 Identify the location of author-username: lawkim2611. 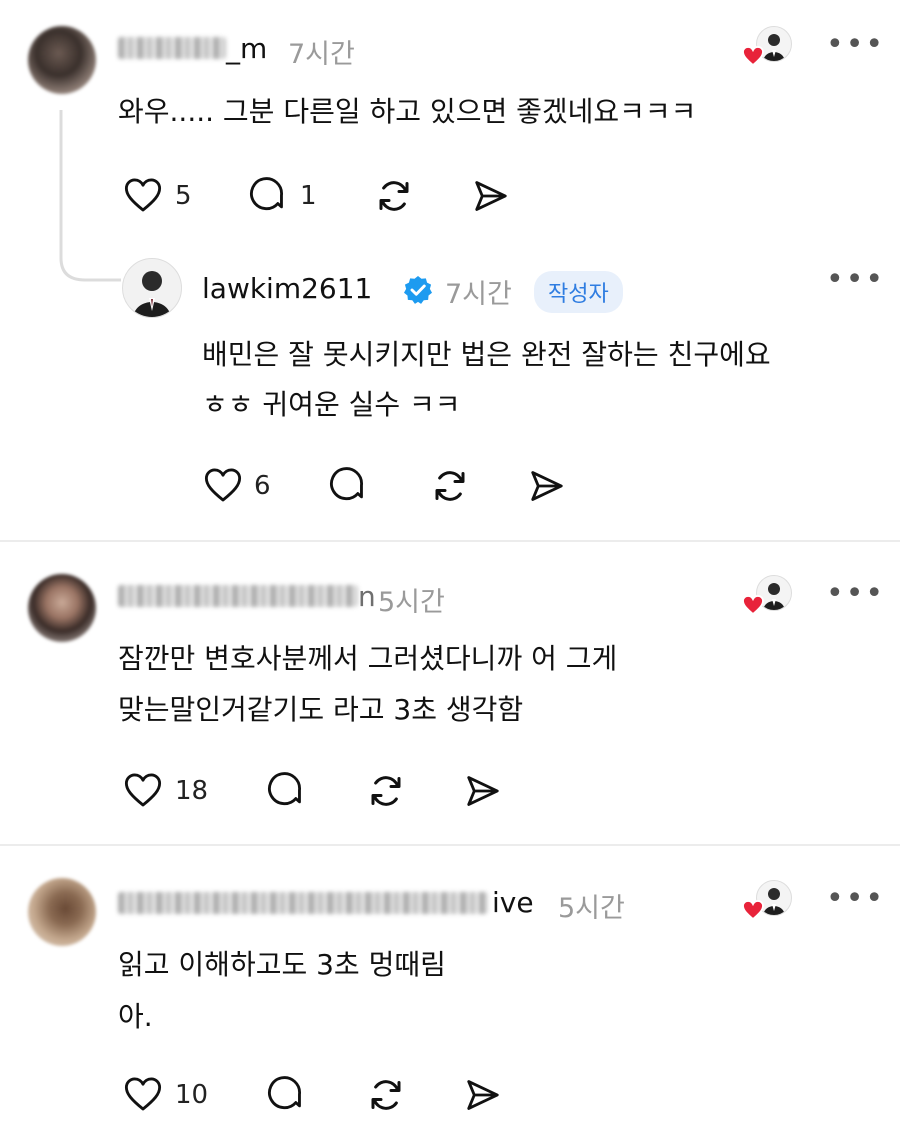
(287, 288).